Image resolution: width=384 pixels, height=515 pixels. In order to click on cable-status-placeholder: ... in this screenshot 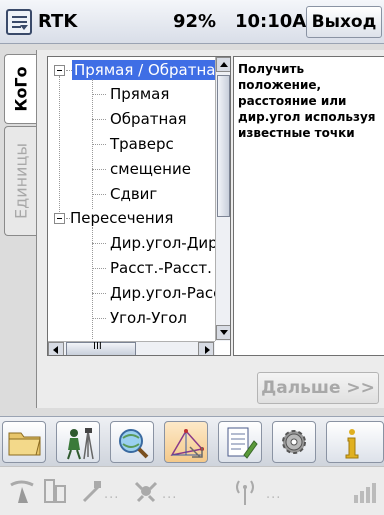, I will do `click(112, 494)`.